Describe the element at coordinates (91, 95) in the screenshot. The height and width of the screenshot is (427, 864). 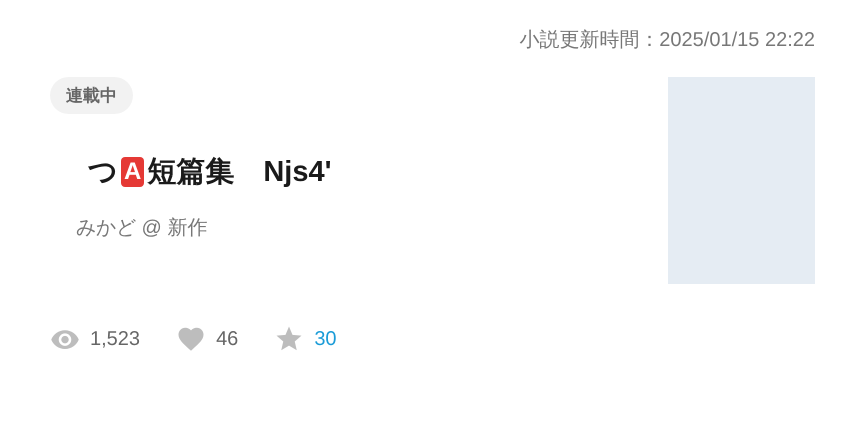
I see `status-tag: 連載中` at that location.